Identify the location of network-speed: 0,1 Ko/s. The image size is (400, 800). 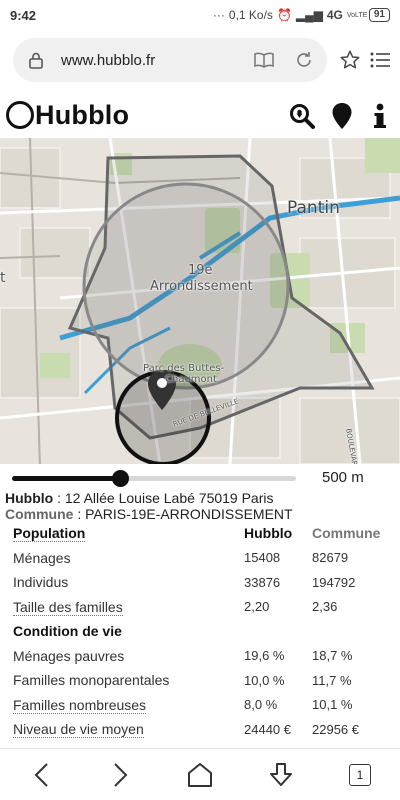
(250, 15).